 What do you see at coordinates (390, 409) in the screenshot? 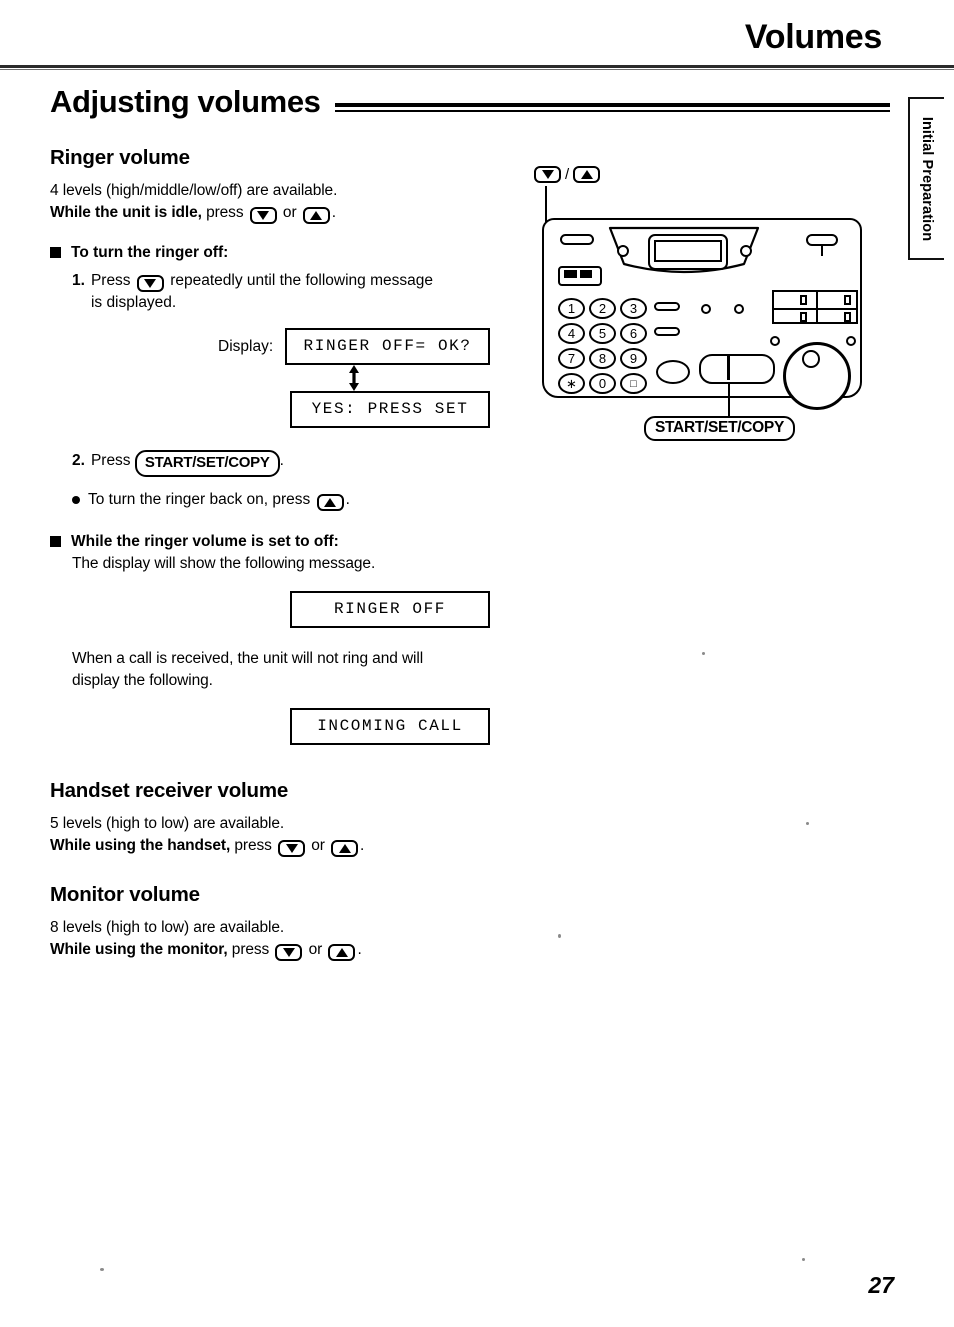
I see `lcd-yes-press-set: YES: PRESS SET` at bounding box center [390, 409].